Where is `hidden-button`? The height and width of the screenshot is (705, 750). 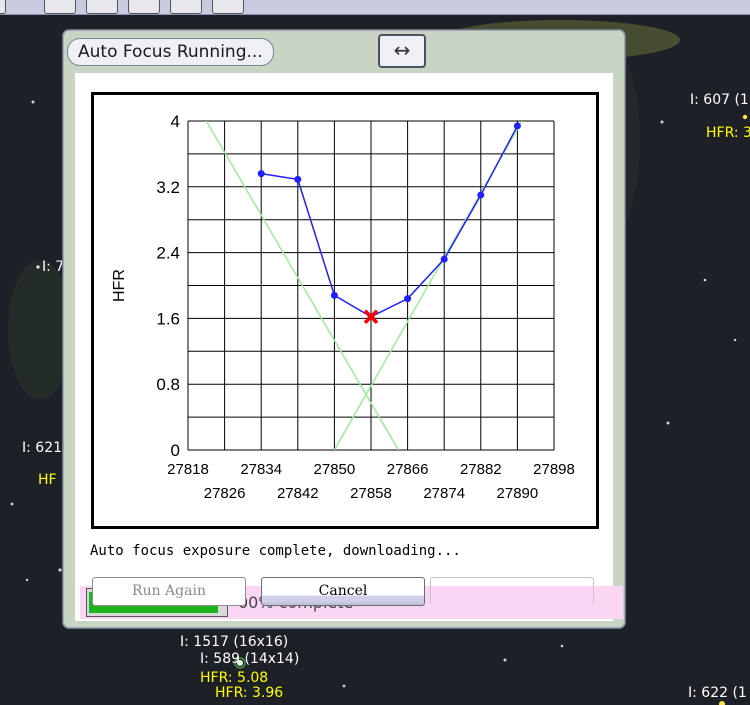 hidden-button is located at coordinates (512, 591).